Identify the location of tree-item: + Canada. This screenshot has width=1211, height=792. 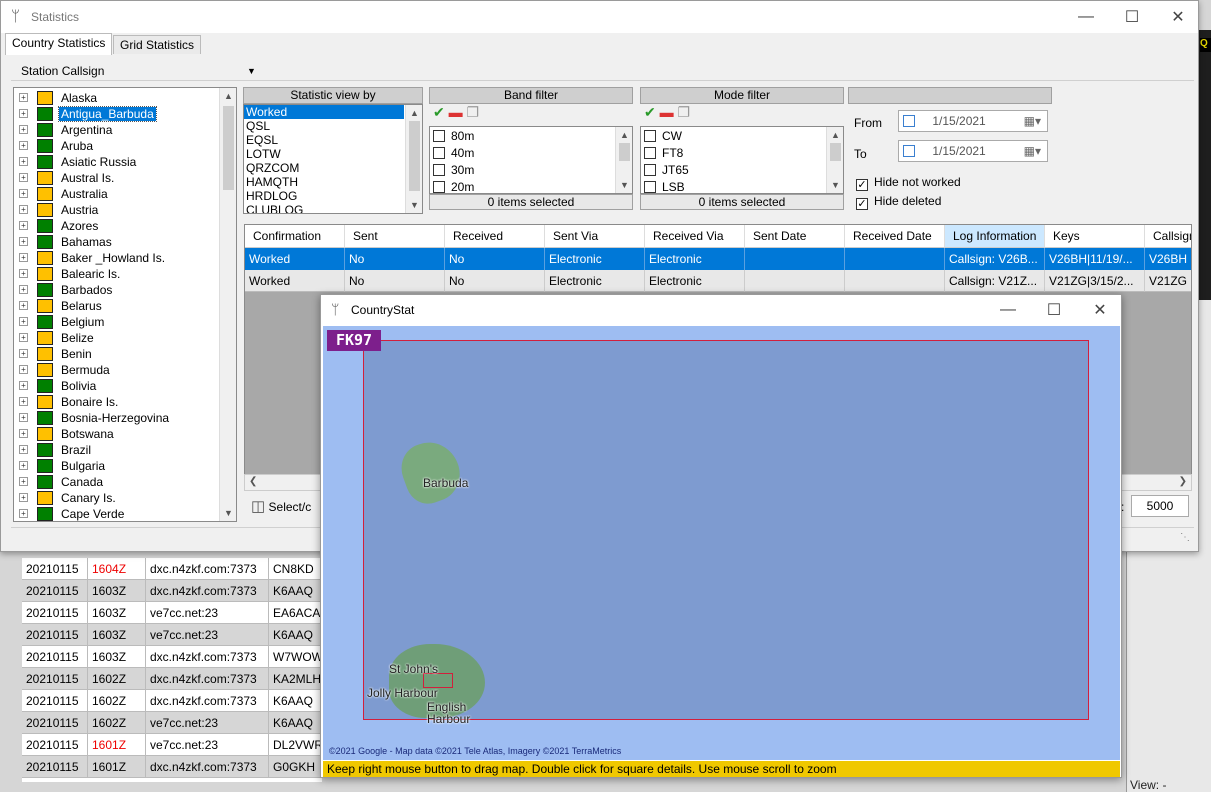
(119, 482).